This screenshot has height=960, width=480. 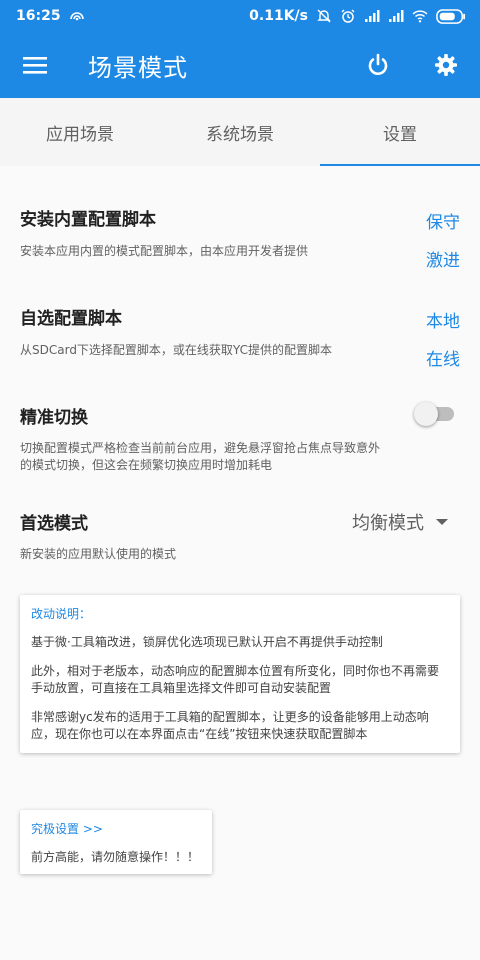 What do you see at coordinates (88, 220) in the screenshot?
I see `builtin-script-title: 安装内置配置脚本` at bounding box center [88, 220].